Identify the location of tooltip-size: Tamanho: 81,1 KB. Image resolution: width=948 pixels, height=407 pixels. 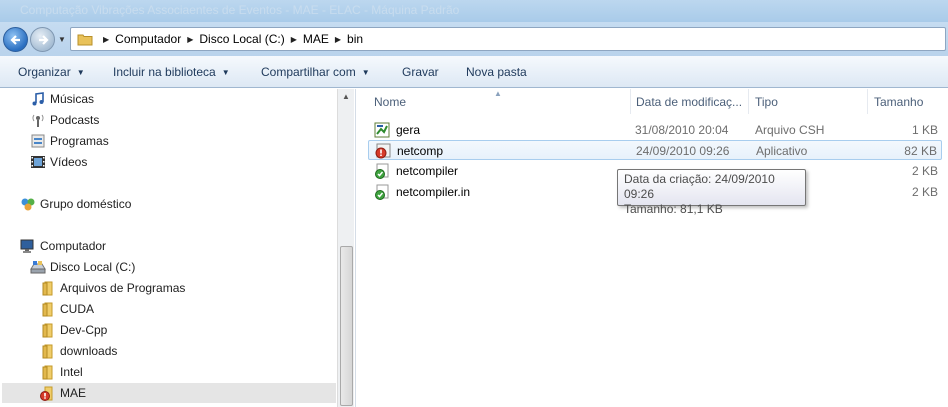
(673, 209).